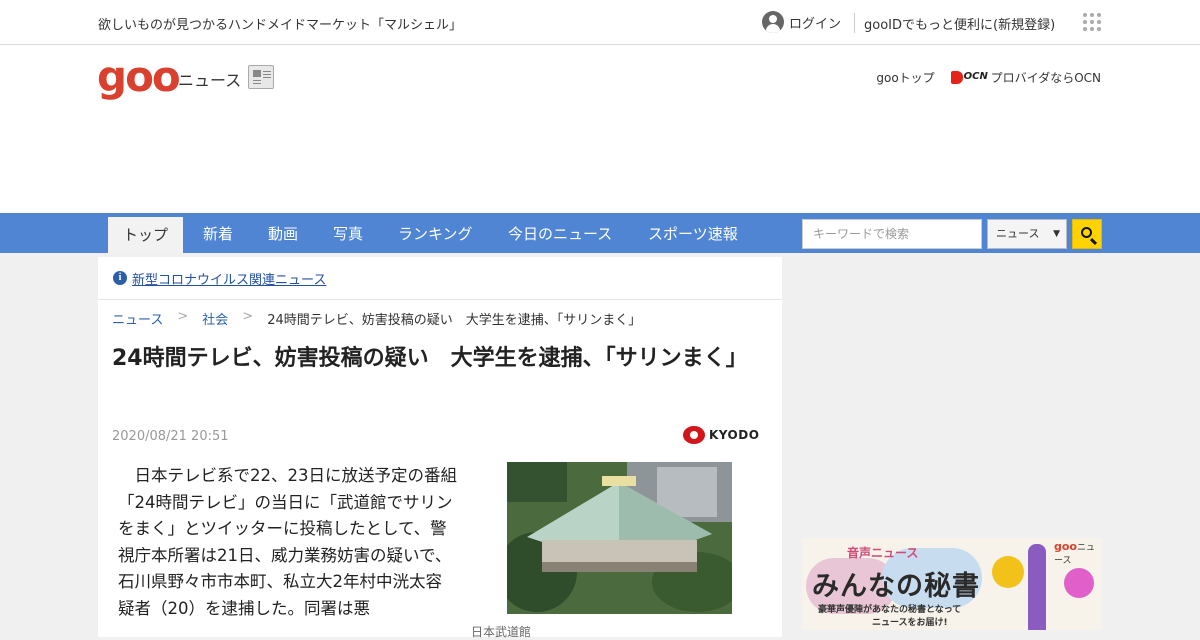  What do you see at coordinates (854, 23) in the screenshot?
I see `divider` at bounding box center [854, 23].